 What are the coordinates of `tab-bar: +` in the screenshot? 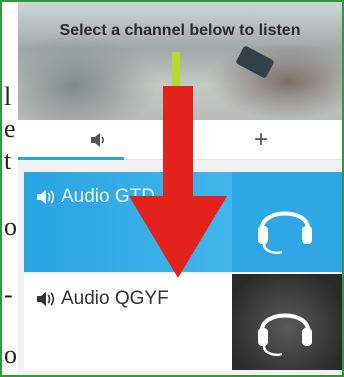 It's located at (180, 140).